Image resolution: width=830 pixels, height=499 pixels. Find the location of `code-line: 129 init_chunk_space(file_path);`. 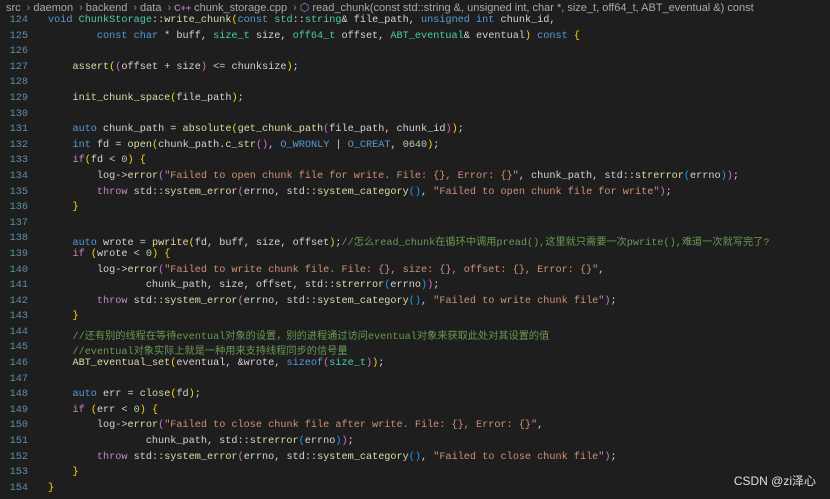

code-line: 129 init_chunk_space(file_path); is located at coordinates (415, 101).